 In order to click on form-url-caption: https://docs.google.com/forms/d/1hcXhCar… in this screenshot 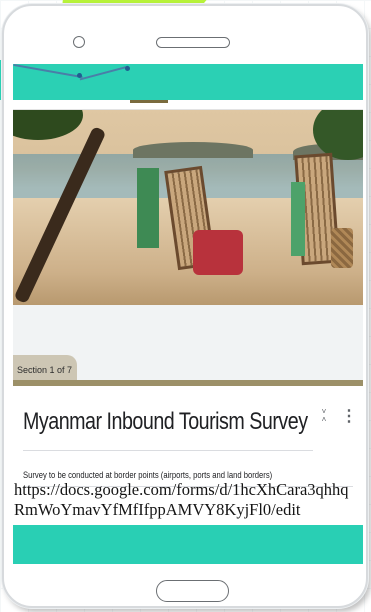, I will do `click(181, 499)`.